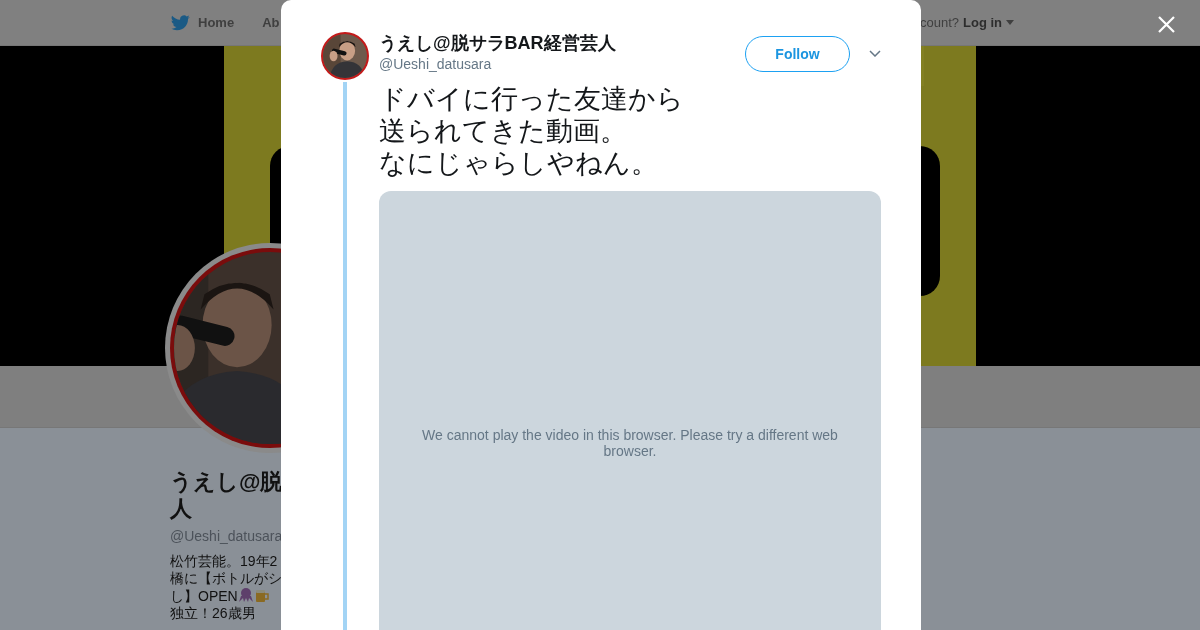 This screenshot has height=630, width=1200. What do you see at coordinates (271, 22) in the screenshot?
I see `nav-link: Ab` at bounding box center [271, 22].